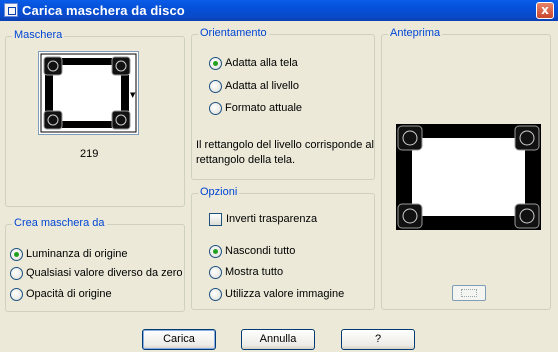 This screenshot has height=352, width=558. Describe the element at coordinates (69, 294) in the screenshot. I see `radio-label: Opacità di origine` at that location.